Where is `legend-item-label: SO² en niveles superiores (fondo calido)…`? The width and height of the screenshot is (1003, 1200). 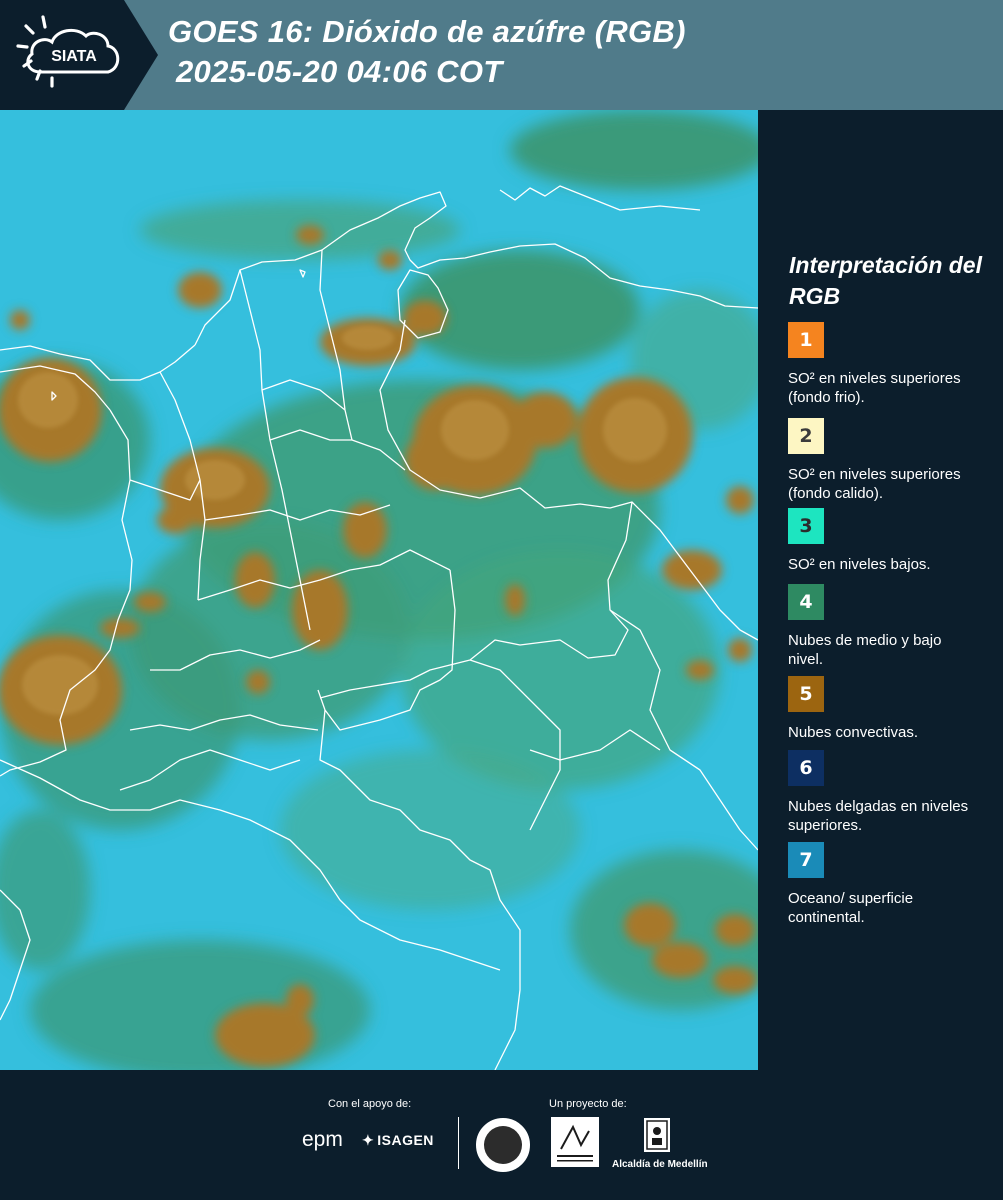 legend-item-label: SO² en niveles superiores (fondo calido)… is located at coordinates (874, 484).